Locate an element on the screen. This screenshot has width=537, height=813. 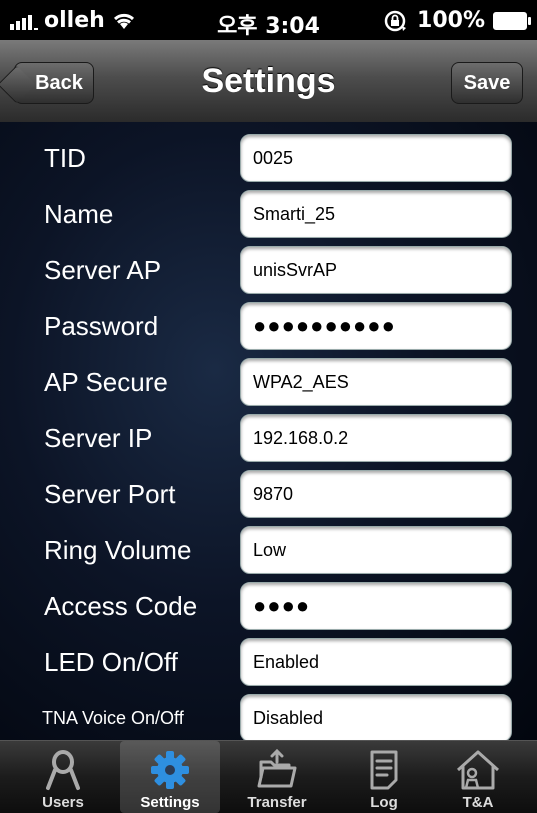
row-server-ip: Server IP 192.168.0.2 is located at coordinates (268, 438).